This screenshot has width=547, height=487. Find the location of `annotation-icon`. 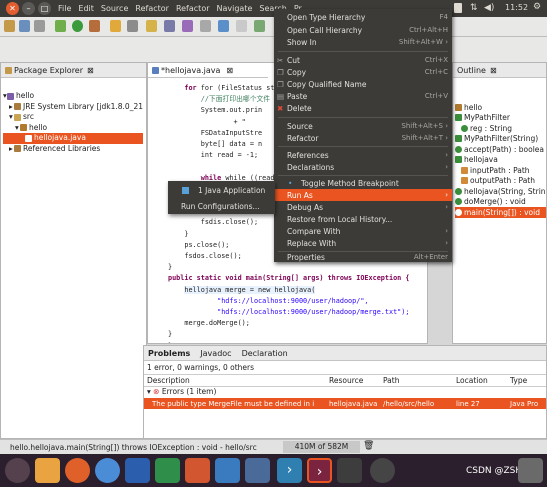

annotation-icon is located at coordinates (151, 26).